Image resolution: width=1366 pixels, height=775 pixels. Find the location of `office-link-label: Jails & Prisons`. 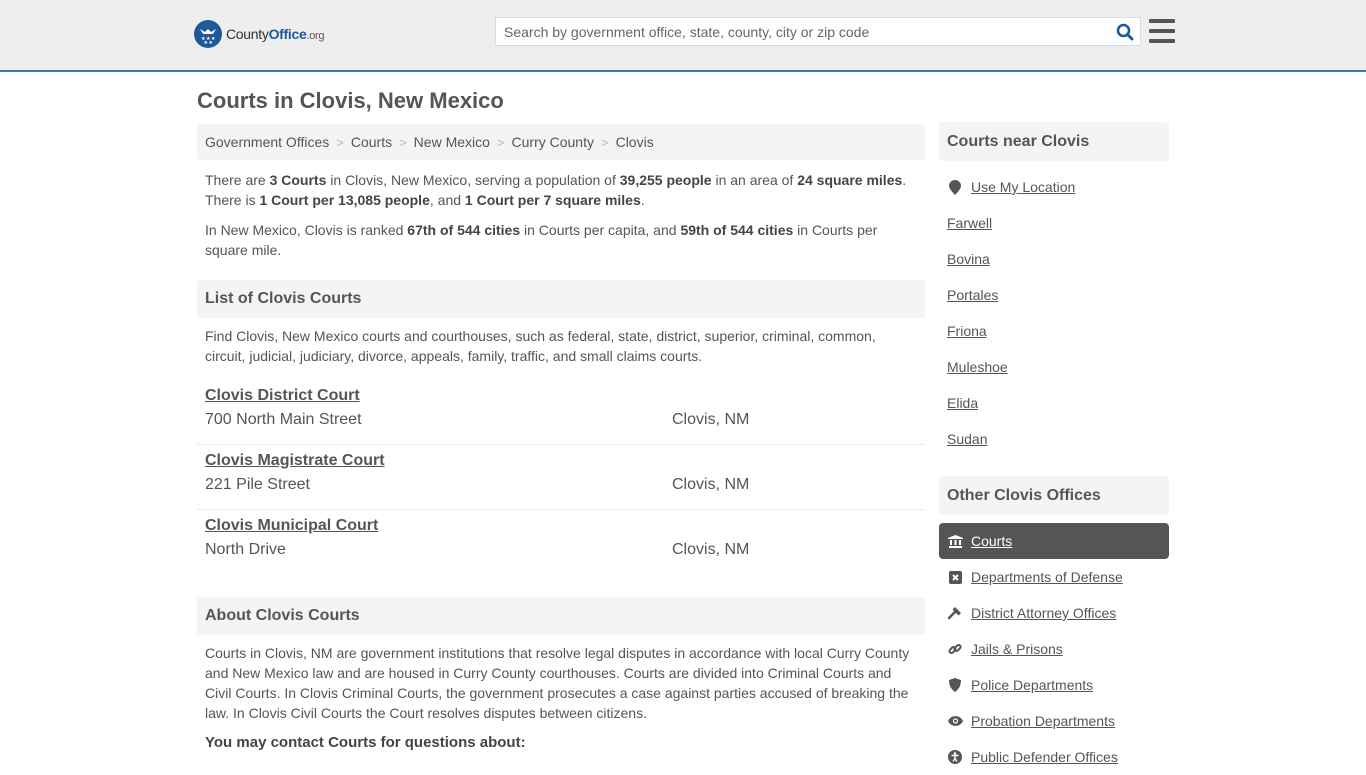

office-link-label: Jails & Prisons is located at coordinates (1017, 649).